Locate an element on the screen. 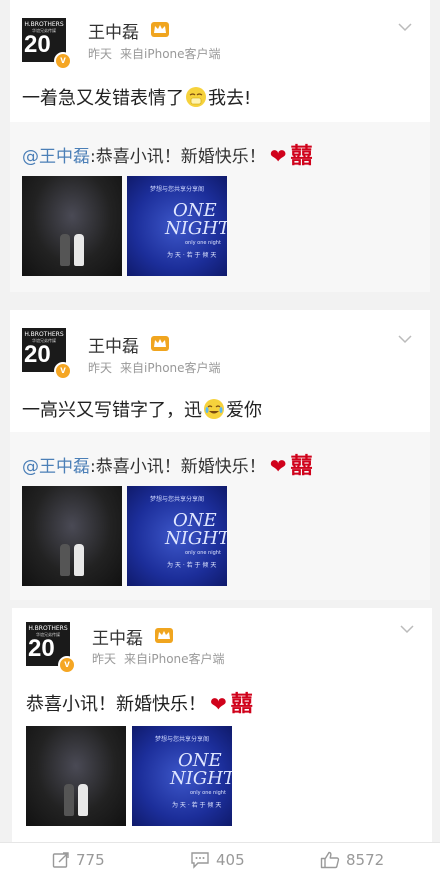  post-text: 一高兴又写错字了，迅 爱你 is located at coordinates (142, 409).